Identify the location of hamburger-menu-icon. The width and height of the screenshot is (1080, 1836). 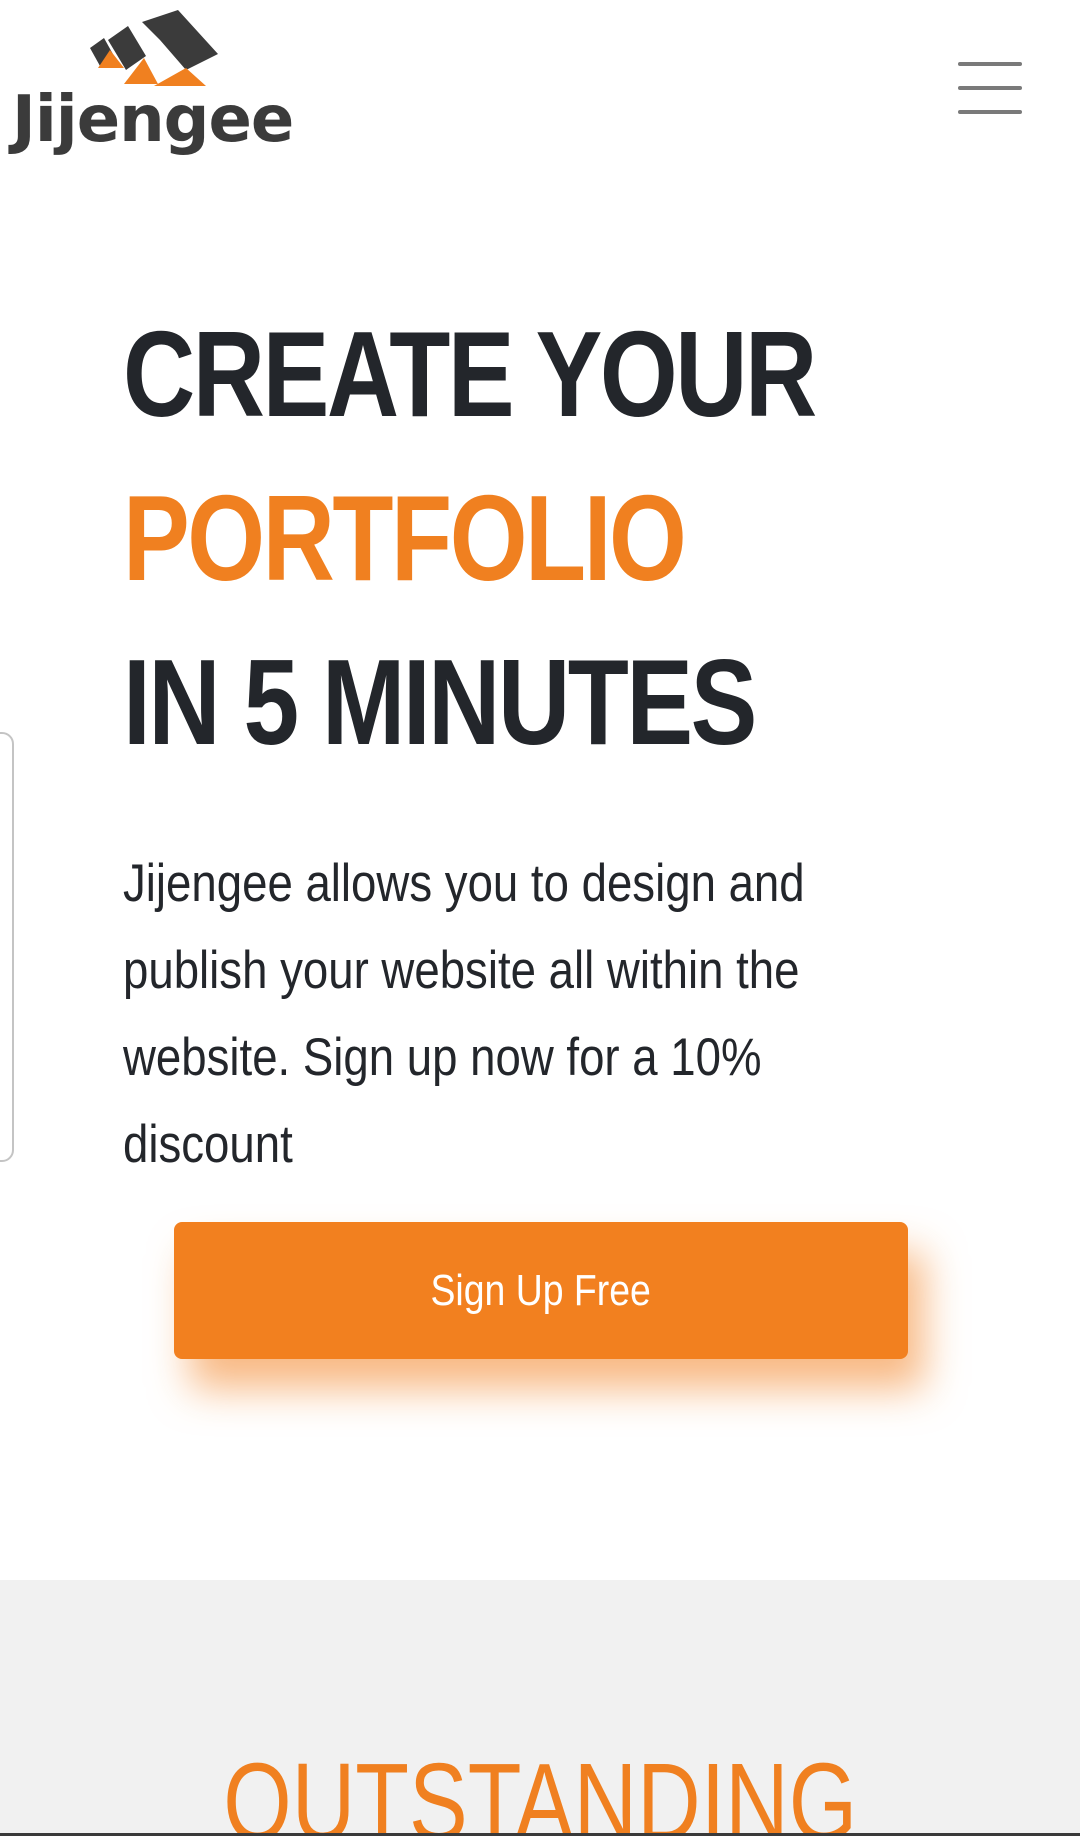
(990, 88).